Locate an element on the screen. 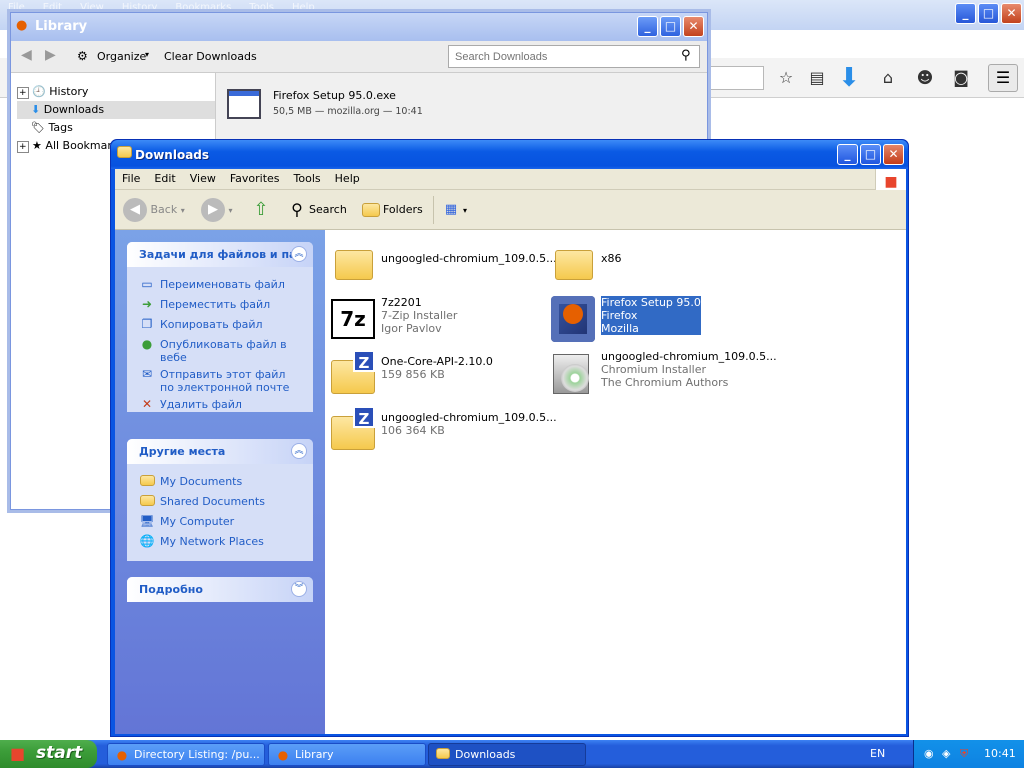 This screenshot has width=1024, height=768. download-meta: 50,5 MB — mozilla.org — 10:41 is located at coordinates (348, 111).